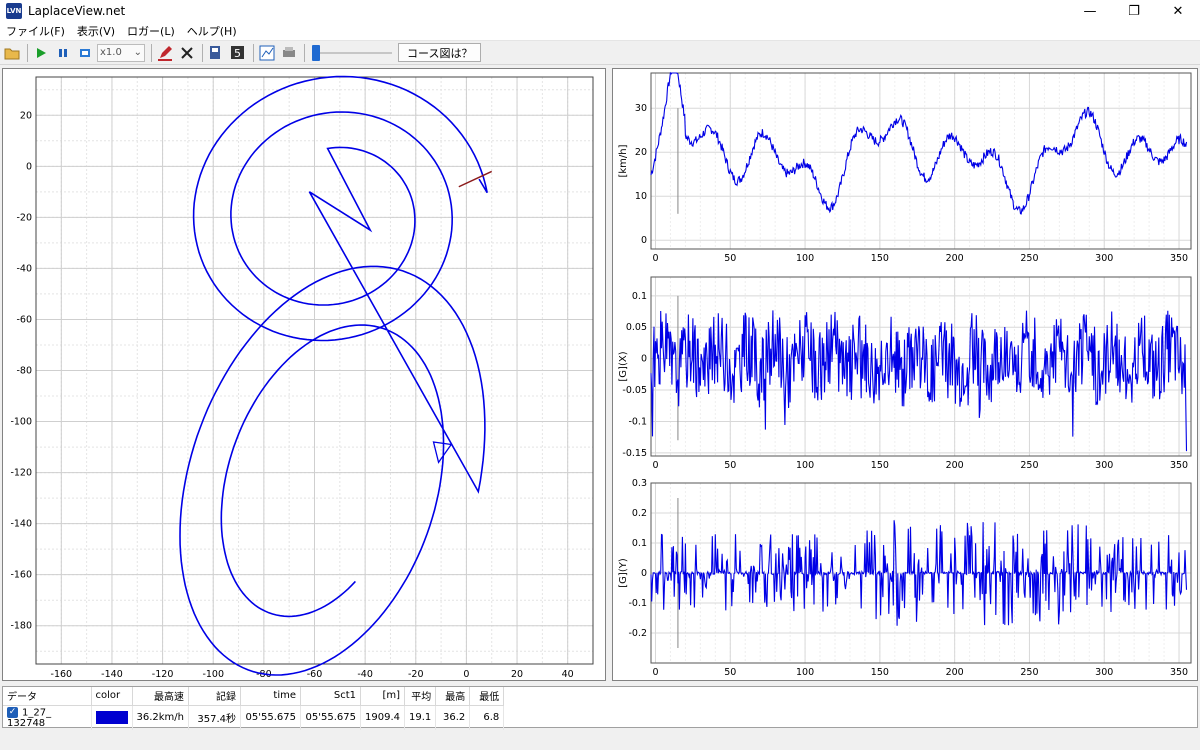  What do you see at coordinates (600, 53) in the screenshot?
I see `toolbar: x1.0 ⌄ 5 コース図は？` at bounding box center [600, 53].